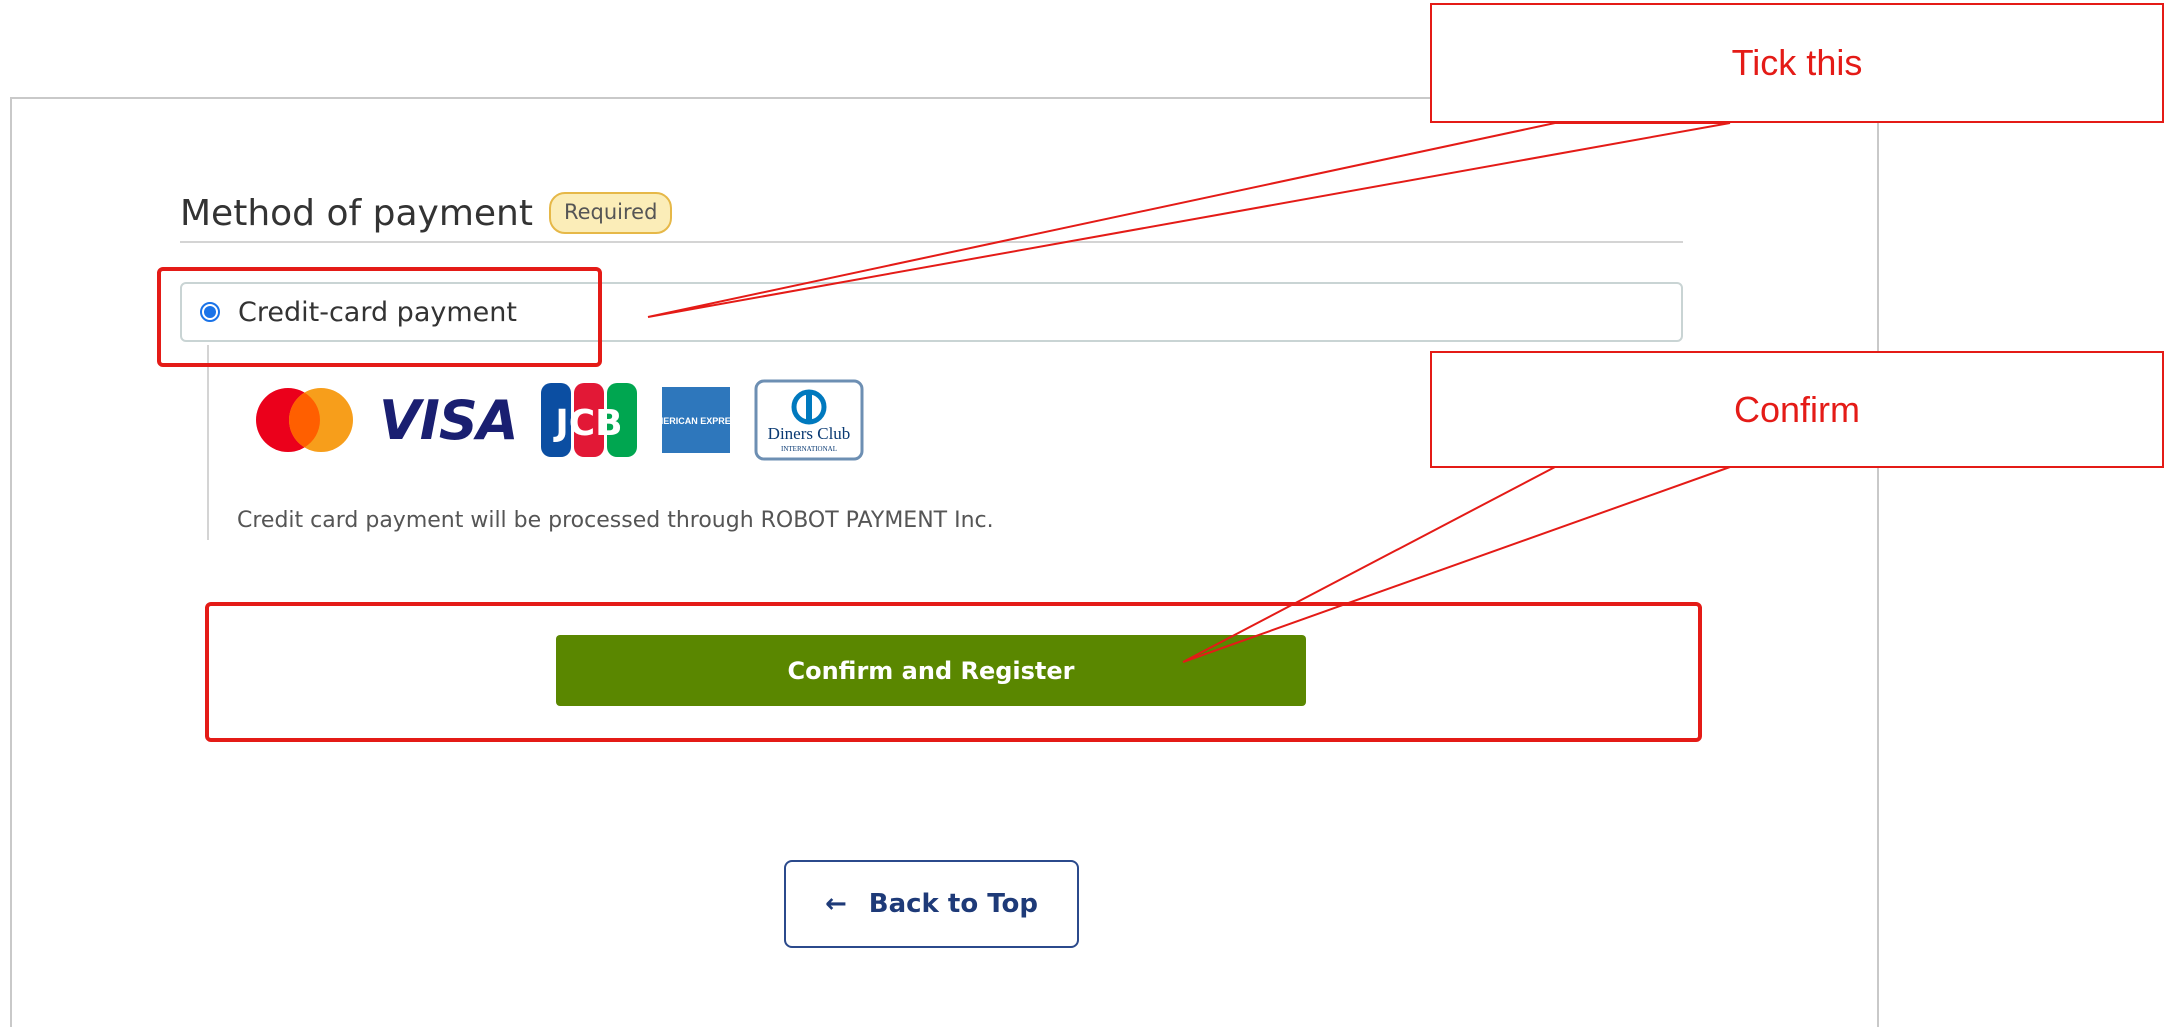 The height and width of the screenshot is (1027, 2169). What do you see at coordinates (931, 242) in the screenshot?
I see `section-divider` at bounding box center [931, 242].